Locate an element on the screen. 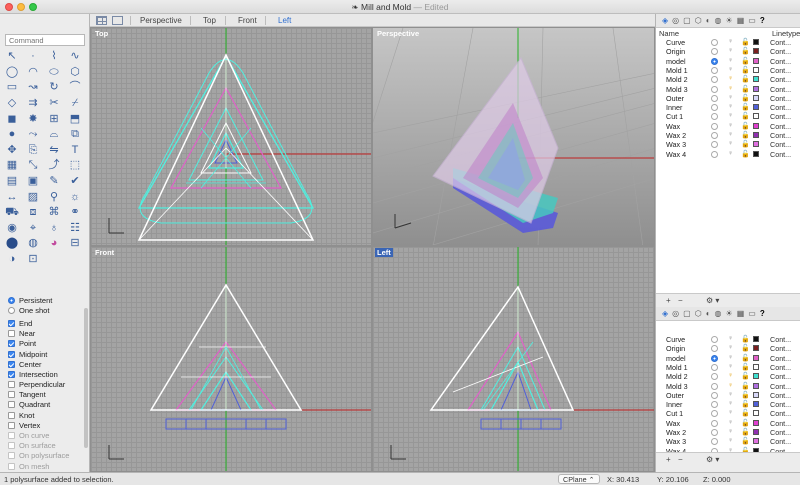 This screenshot has height=485, width=800. osnap-end: End is located at coordinates (47, 323).